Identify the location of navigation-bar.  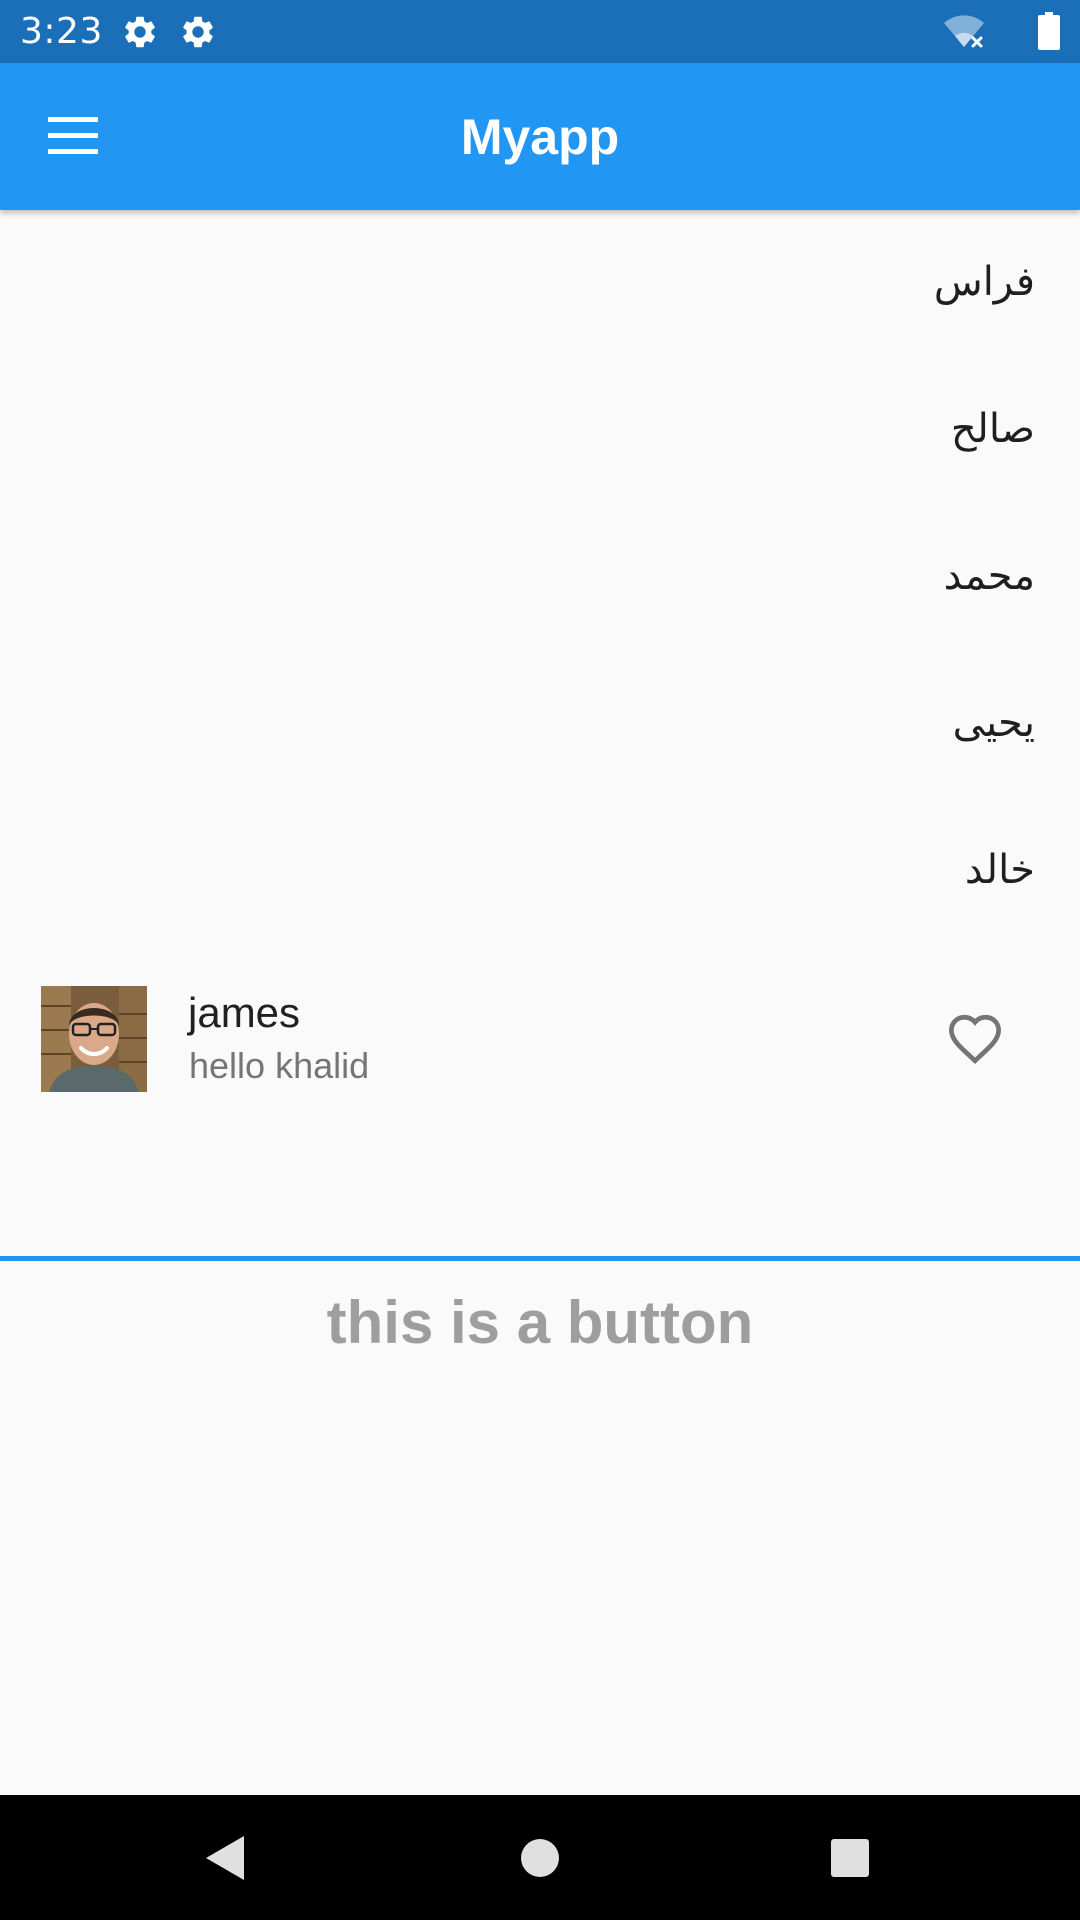
(540, 1857).